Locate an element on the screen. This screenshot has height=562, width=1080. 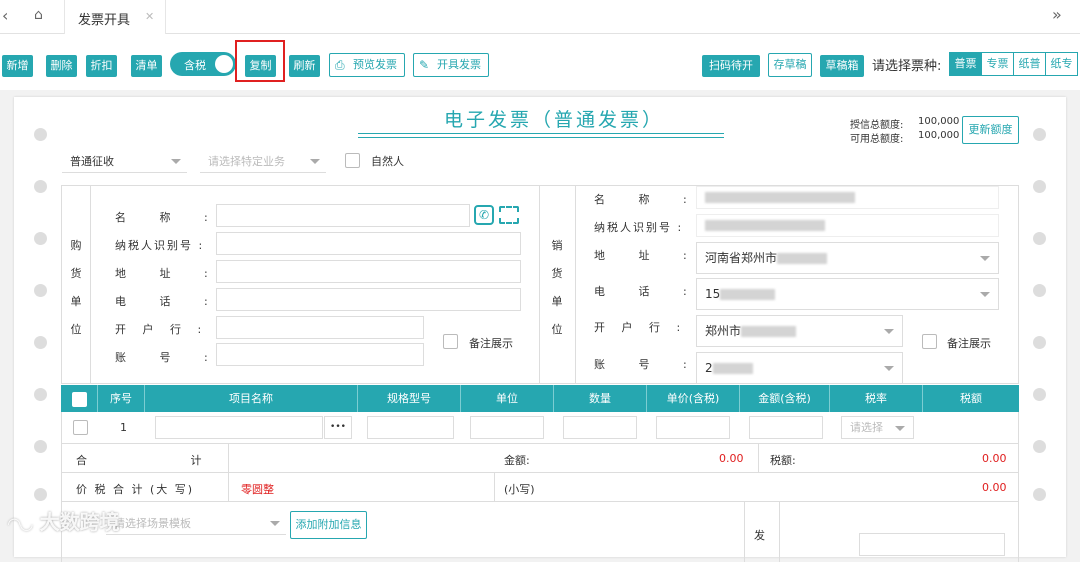
double-chevron-right-icon: » is located at coordinates (1057, 14).